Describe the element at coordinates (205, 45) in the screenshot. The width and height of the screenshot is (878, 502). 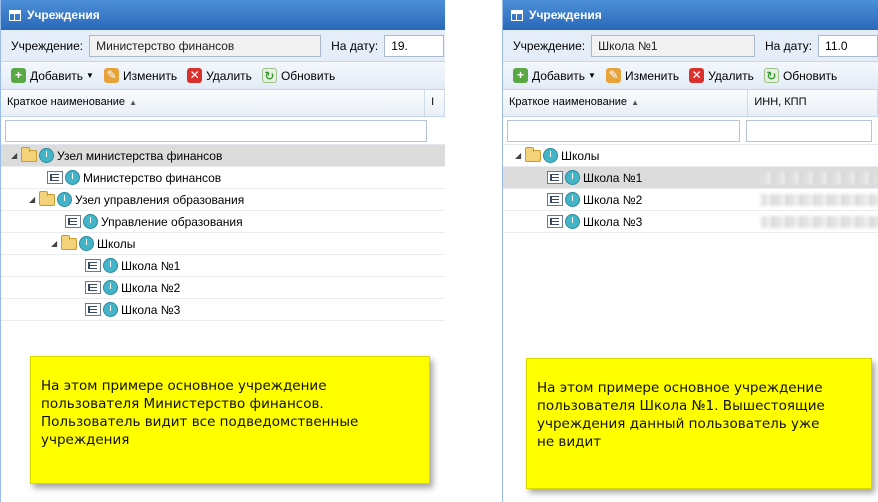
I see `institution-field: Министерство финансов` at that location.